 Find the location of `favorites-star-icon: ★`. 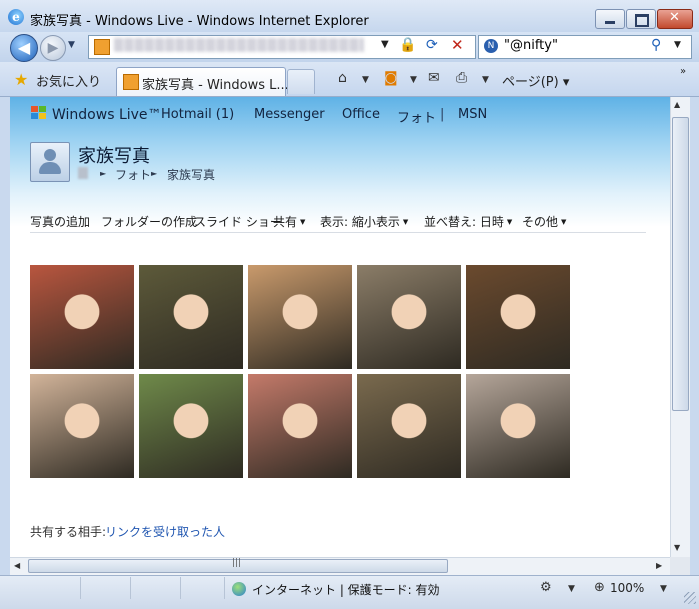

favorites-star-icon: ★ is located at coordinates (21, 79).